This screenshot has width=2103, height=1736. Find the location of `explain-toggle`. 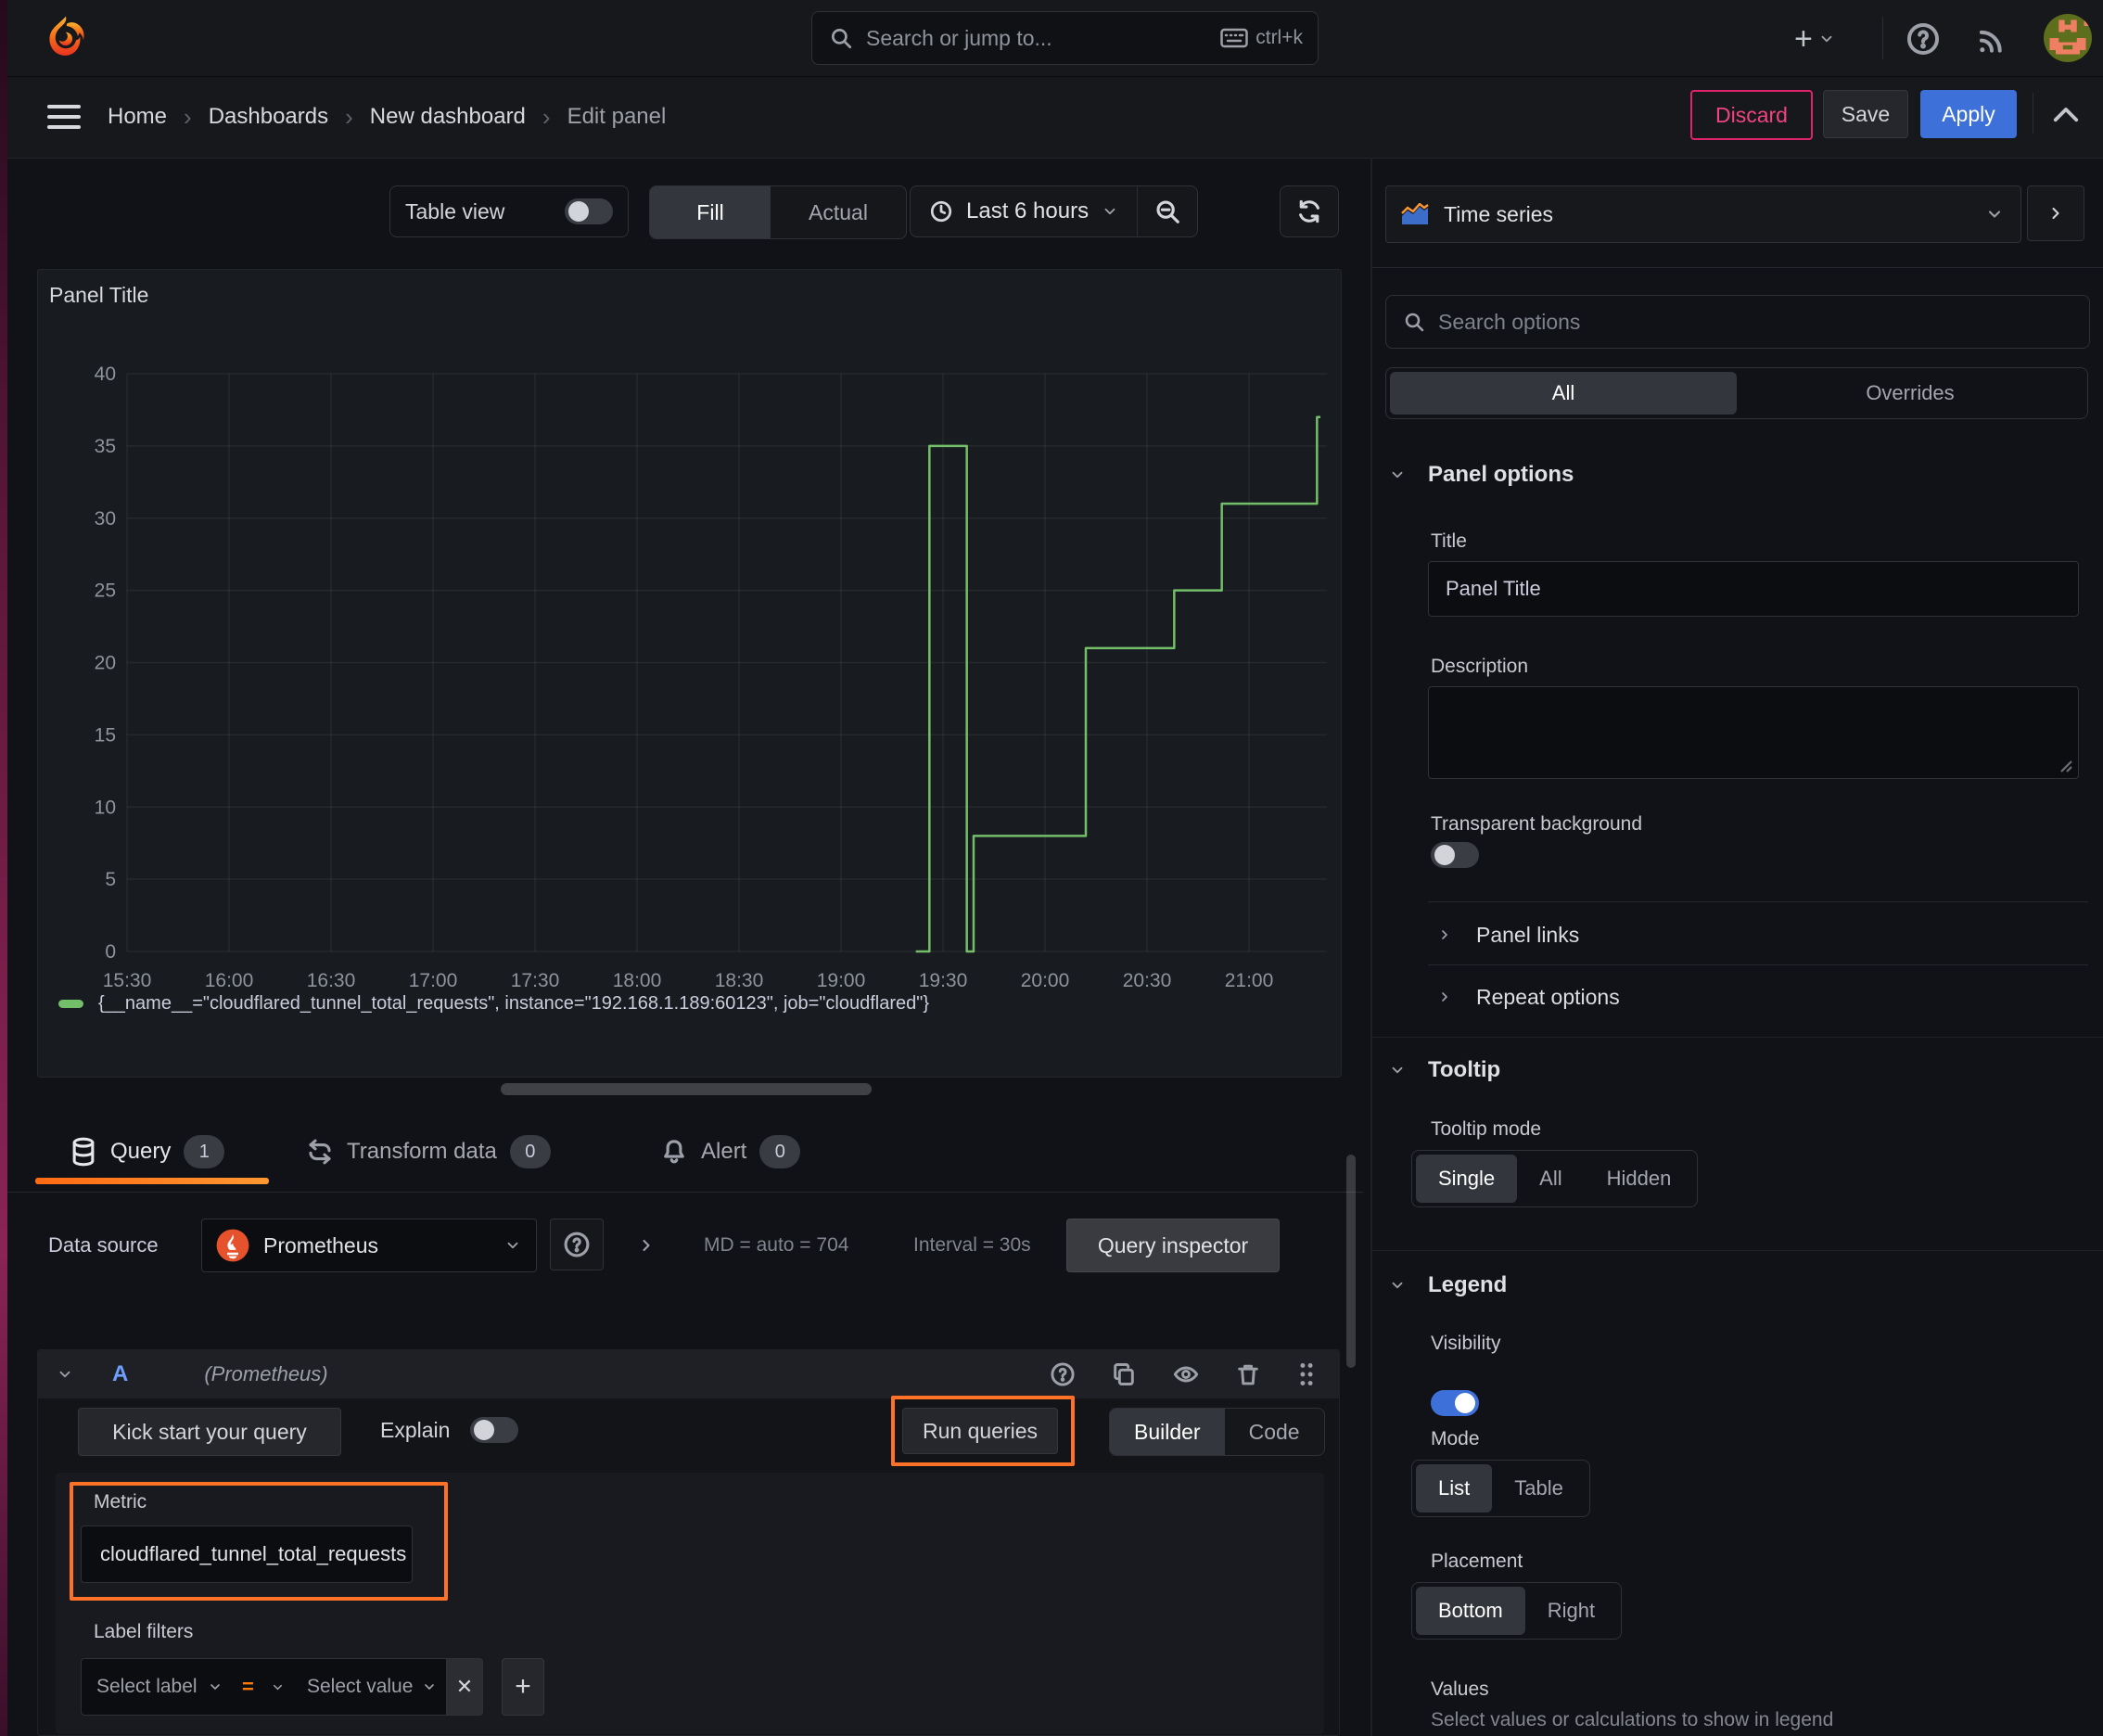

explain-toggle is located at coordinates (494, 1430).